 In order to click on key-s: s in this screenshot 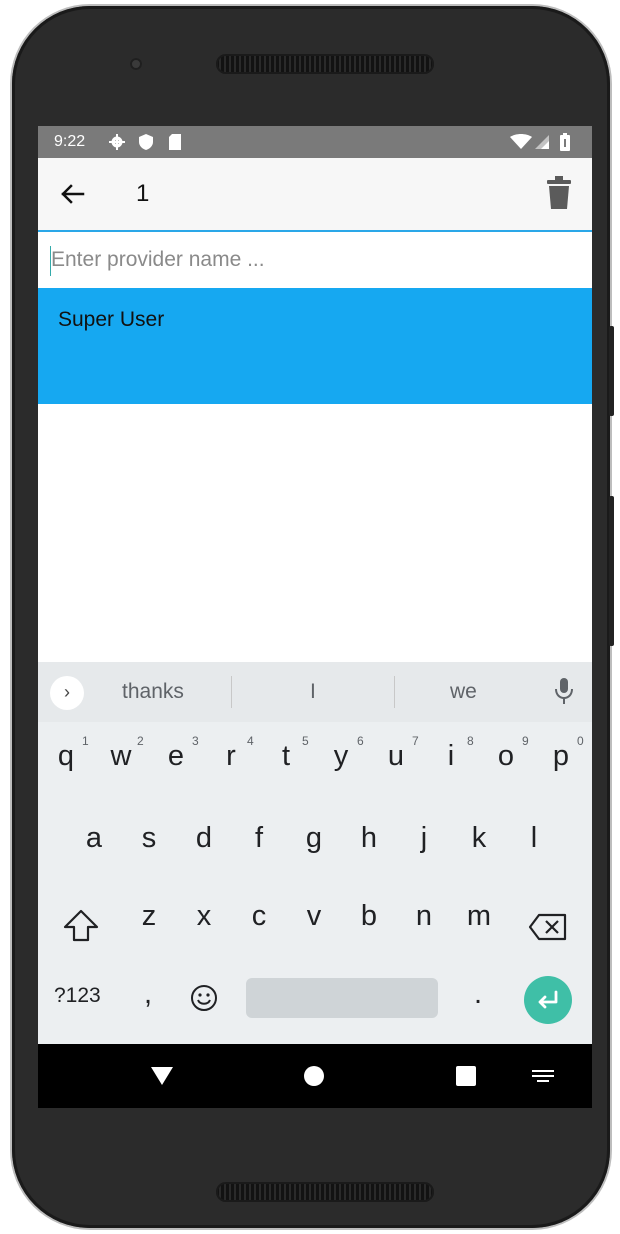, I will do `click(149, 838)`.